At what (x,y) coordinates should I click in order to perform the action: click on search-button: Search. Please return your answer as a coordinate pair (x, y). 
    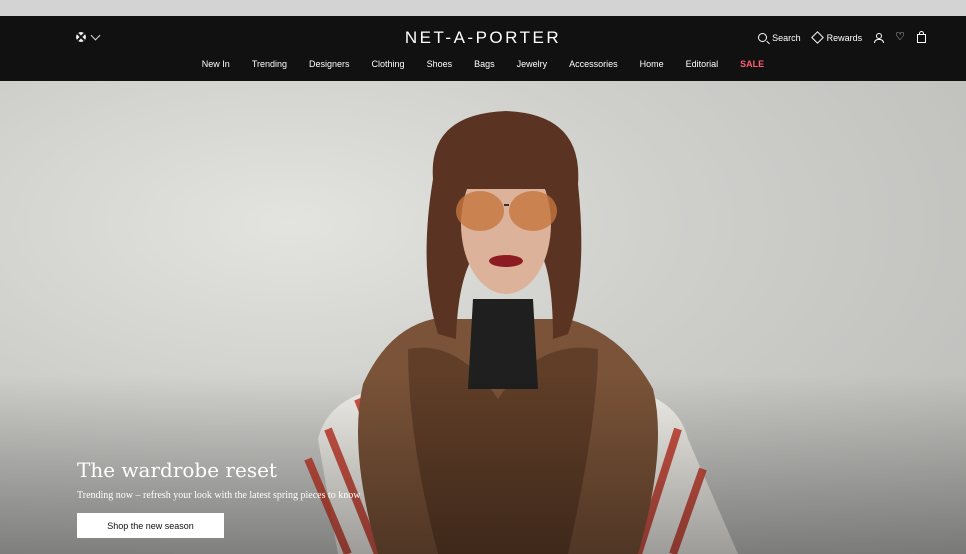
    Looking at the image, I should click on (779, 38).